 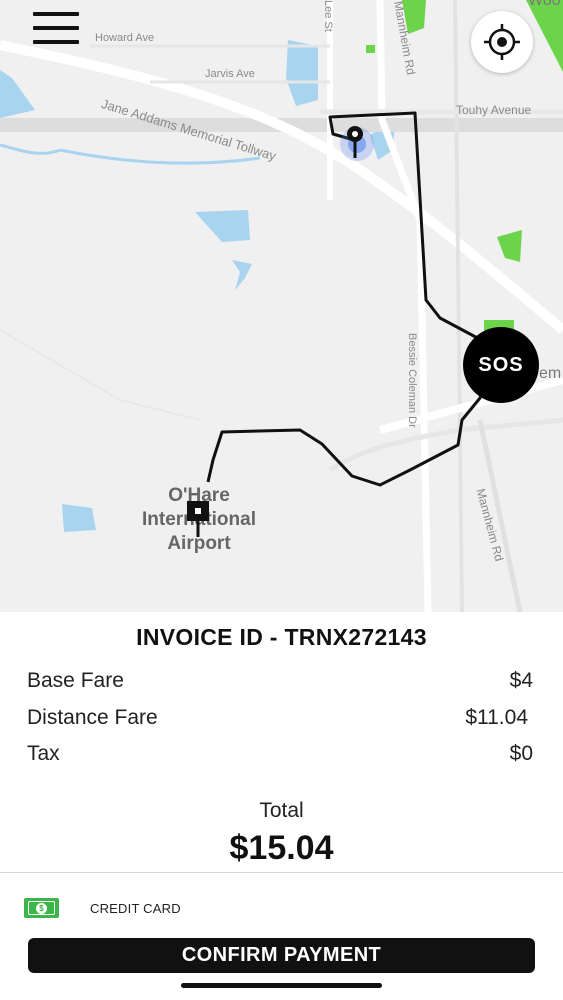 What do you see at coordinates (281, 955) in the screenshot?
I see `confirm-payment-button: CONFIRM PAYMENT` at bounding box center [281, 955].